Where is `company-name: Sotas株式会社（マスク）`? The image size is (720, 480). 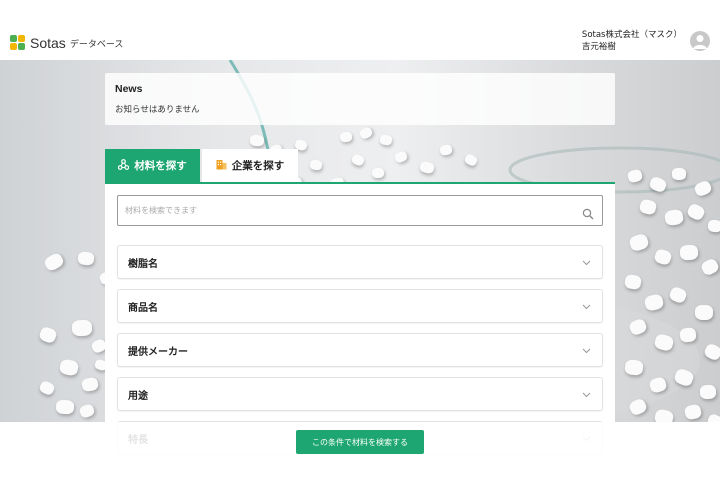
company-name: Sotas株式会社（マスク） is located at coordinates (631, 35).